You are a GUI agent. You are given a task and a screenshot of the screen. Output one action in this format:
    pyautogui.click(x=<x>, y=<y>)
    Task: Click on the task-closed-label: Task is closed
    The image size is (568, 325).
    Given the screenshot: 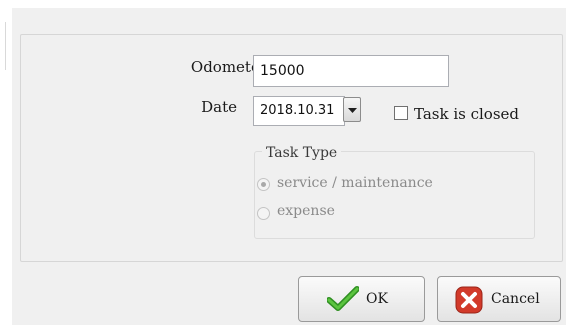 What is the action you would take?
    pyautogui.click(x=466, y=114)
    